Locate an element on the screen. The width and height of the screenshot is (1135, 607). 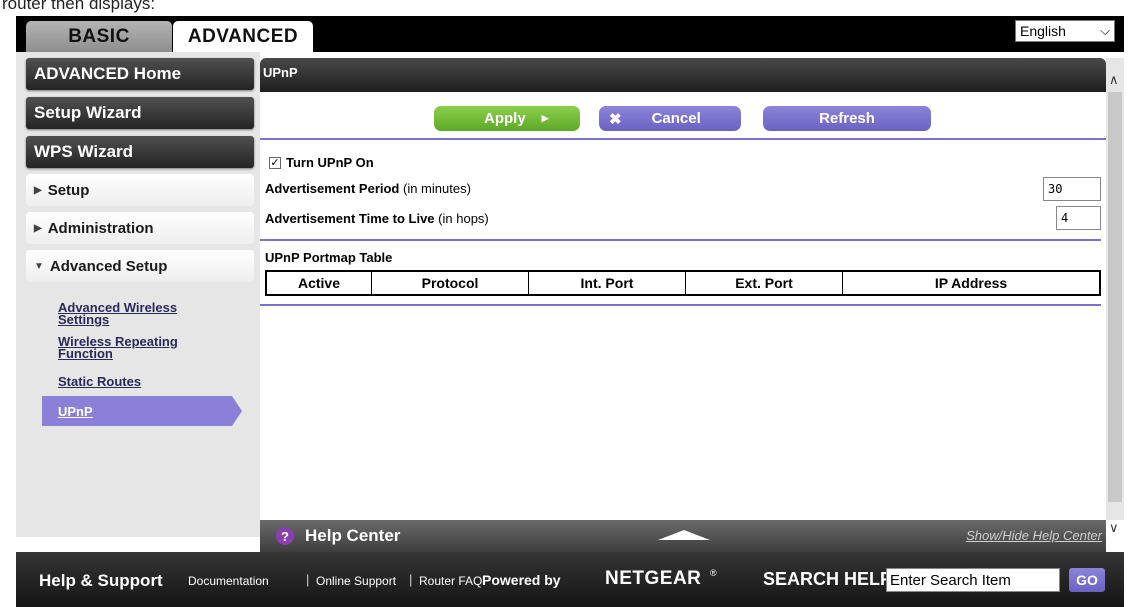
expand-up-icon is located at coordinates (684, 535).